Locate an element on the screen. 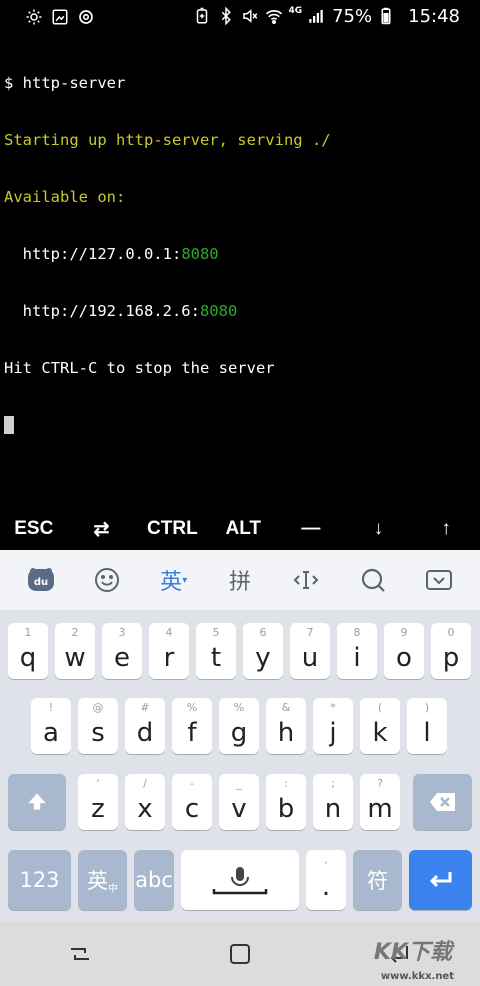 This screenshot has width=480, height=986. key-sub-label: * is located at coordinates (333, 707).